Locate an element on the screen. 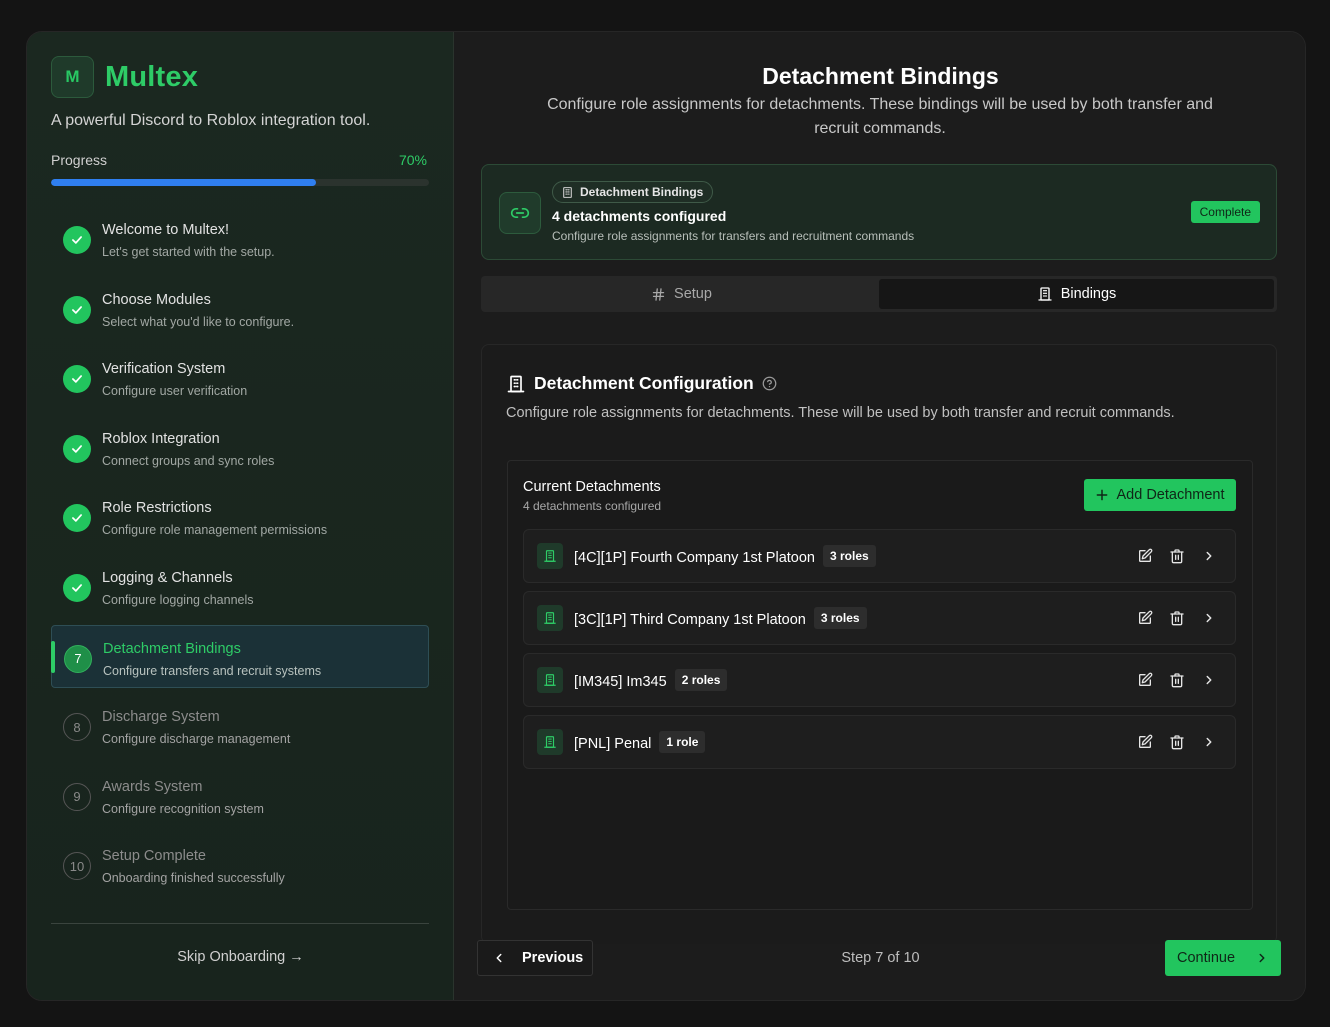 Image resolution: width=1330 pixels, height=1027 pixels. sidebar-divider is located at coordinates (240, 923).